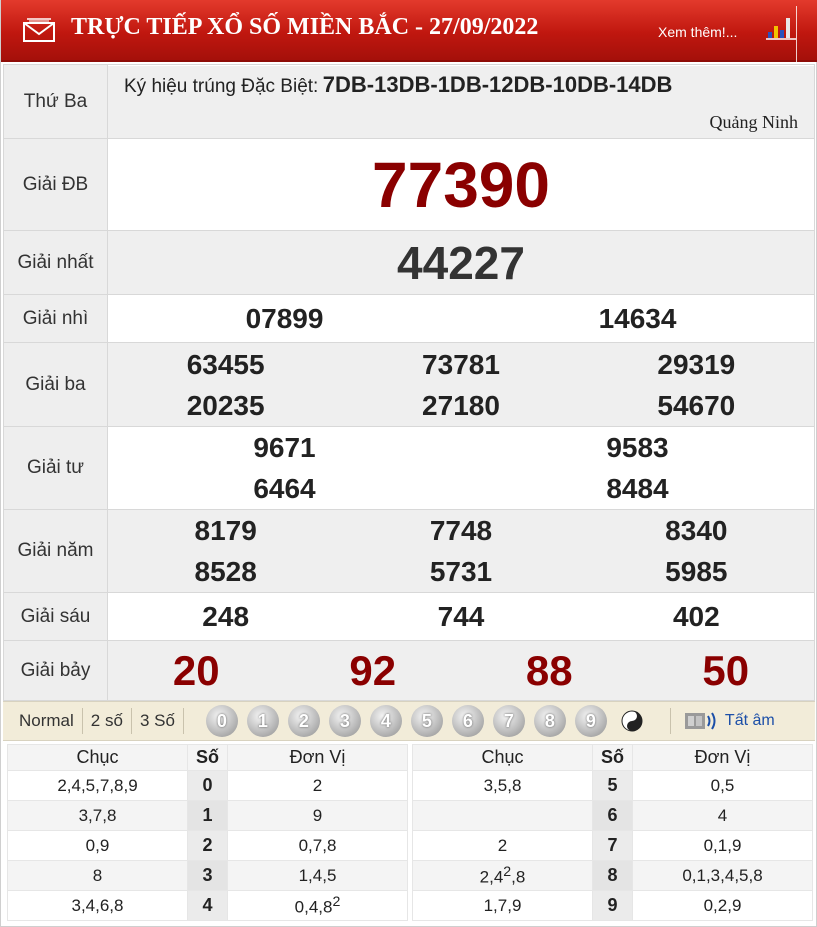 This screenshot has width=817, height=927. What do you see at coordinates (303, 721) in the screenshot?
I see `digit-ball: 2` at bounding box center [303, 721].